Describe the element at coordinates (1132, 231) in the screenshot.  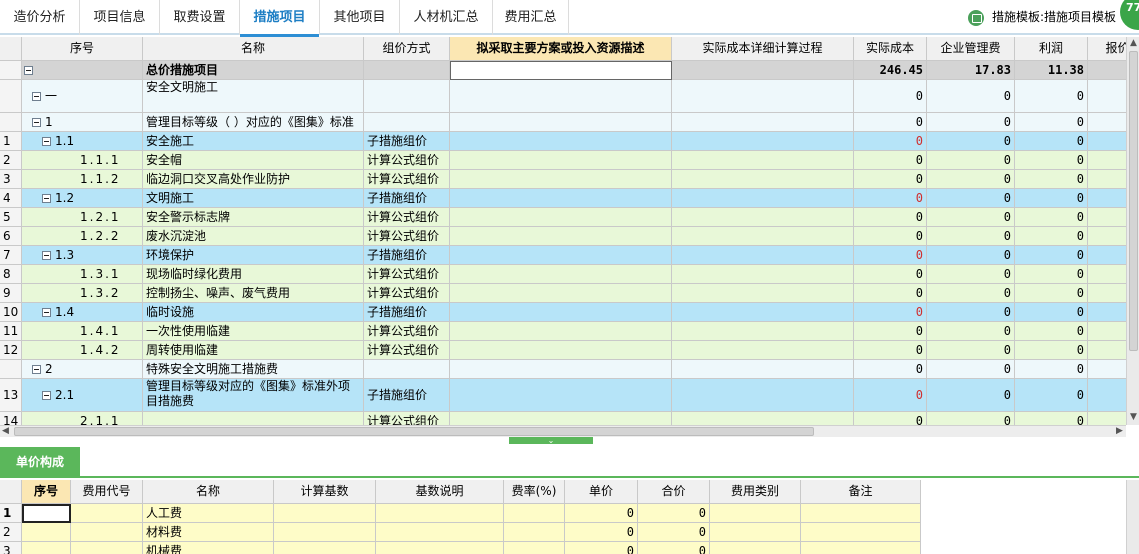
I see `measures-vertical-scrollbar: ▲ ▼` at that location.